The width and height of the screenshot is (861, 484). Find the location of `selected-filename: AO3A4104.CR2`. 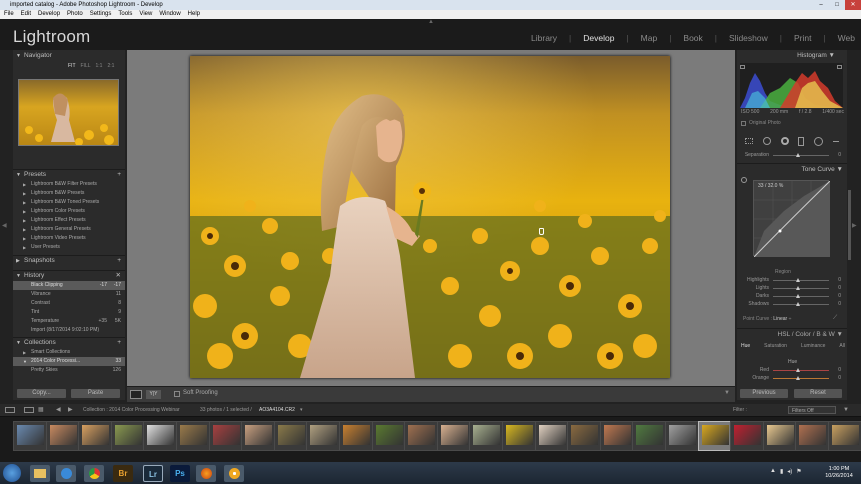

selected-filename: AO3A4104.CR2 is located at coordinates (277, 410).